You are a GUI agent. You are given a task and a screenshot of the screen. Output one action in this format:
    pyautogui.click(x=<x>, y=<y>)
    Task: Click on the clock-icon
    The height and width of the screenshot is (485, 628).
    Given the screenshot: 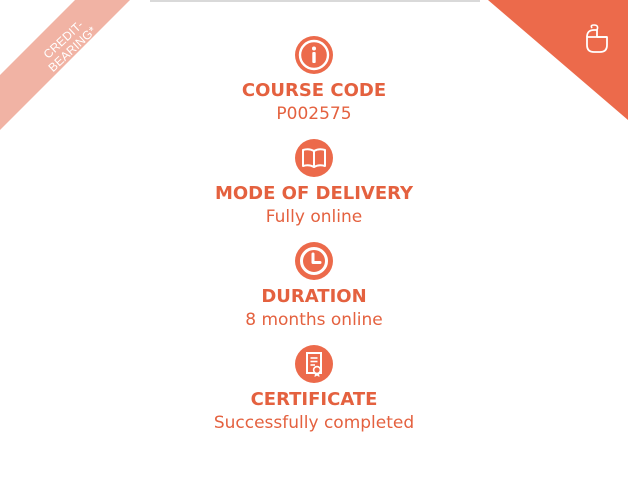 What is the action you would take?
    pyautogui.click(x=314, y=261)
    